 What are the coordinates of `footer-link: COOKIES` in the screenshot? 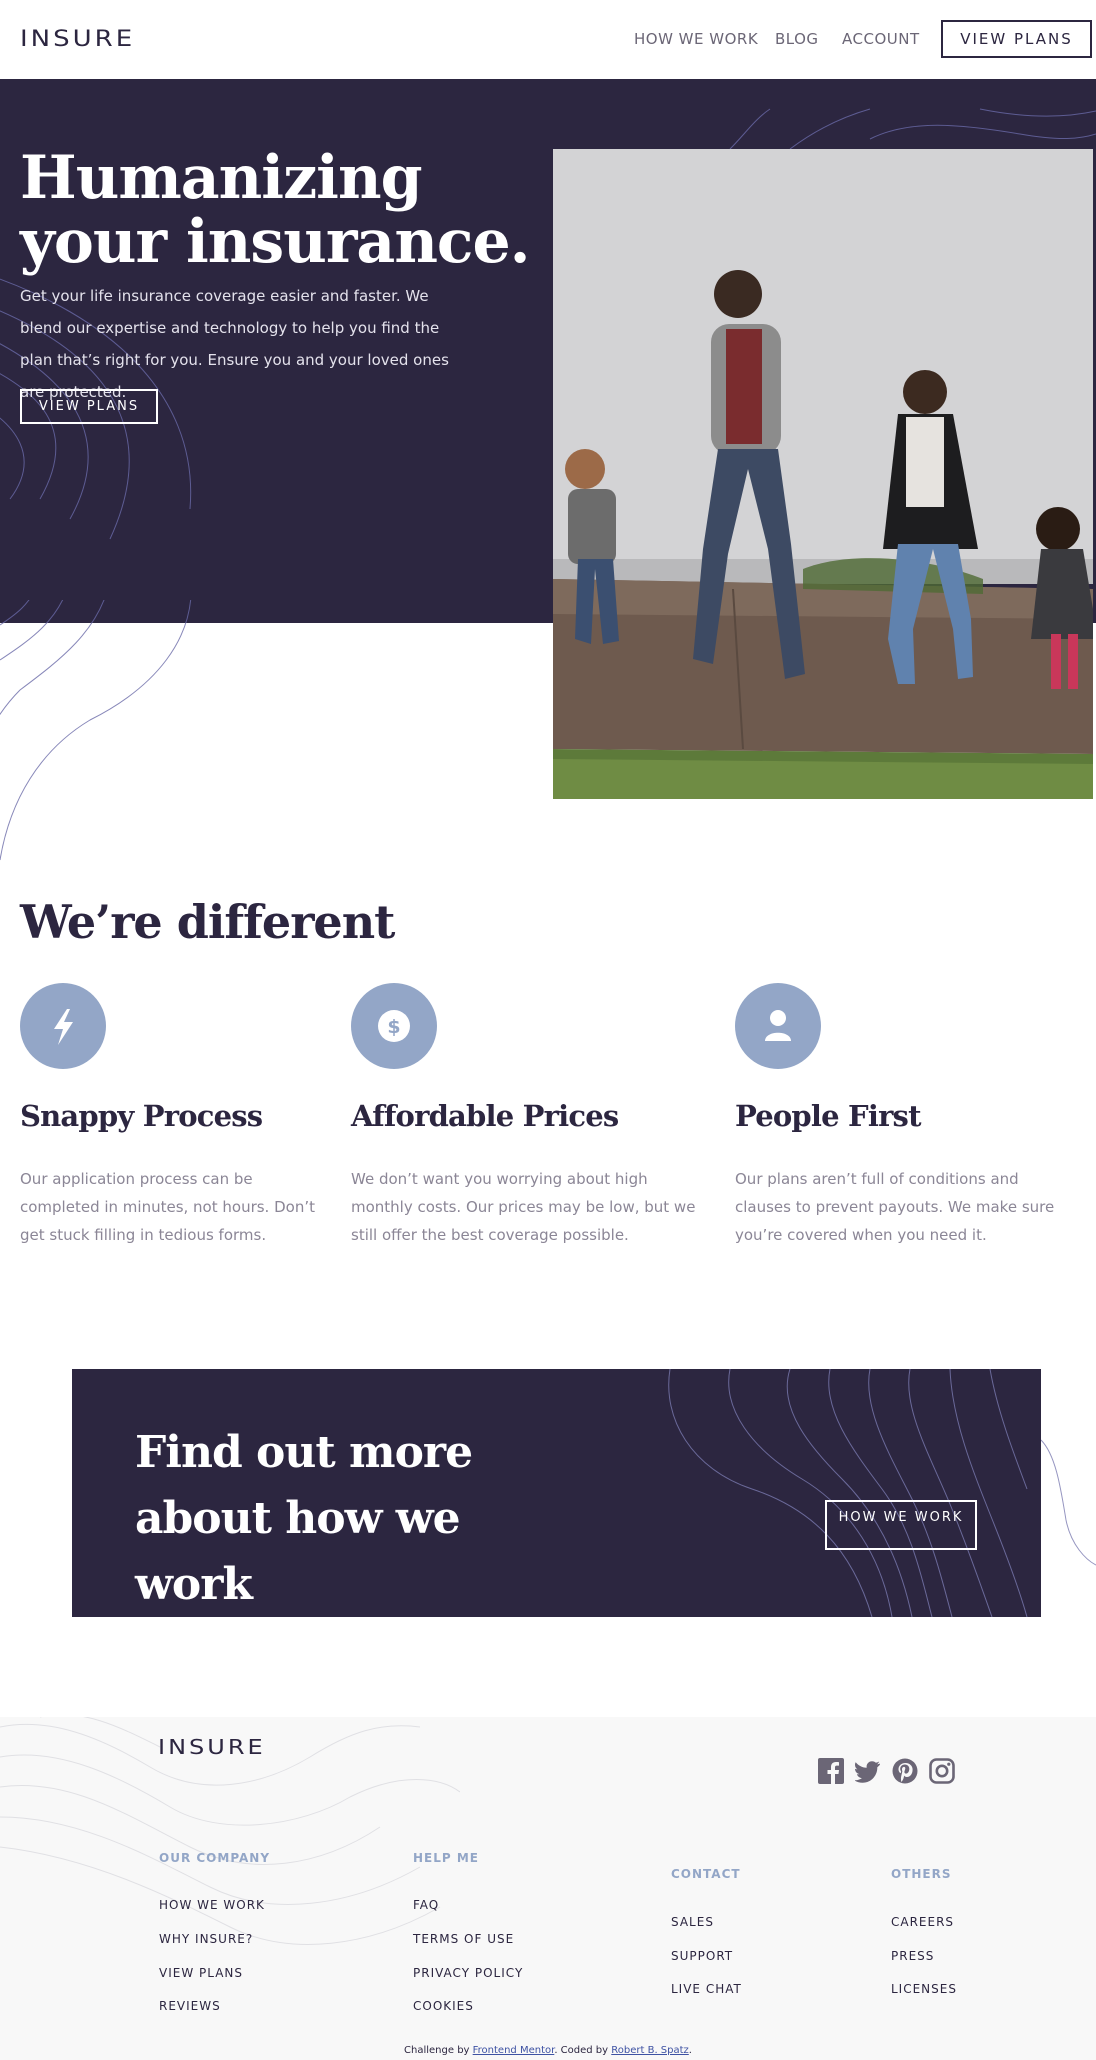 It's located at (443, 2006).